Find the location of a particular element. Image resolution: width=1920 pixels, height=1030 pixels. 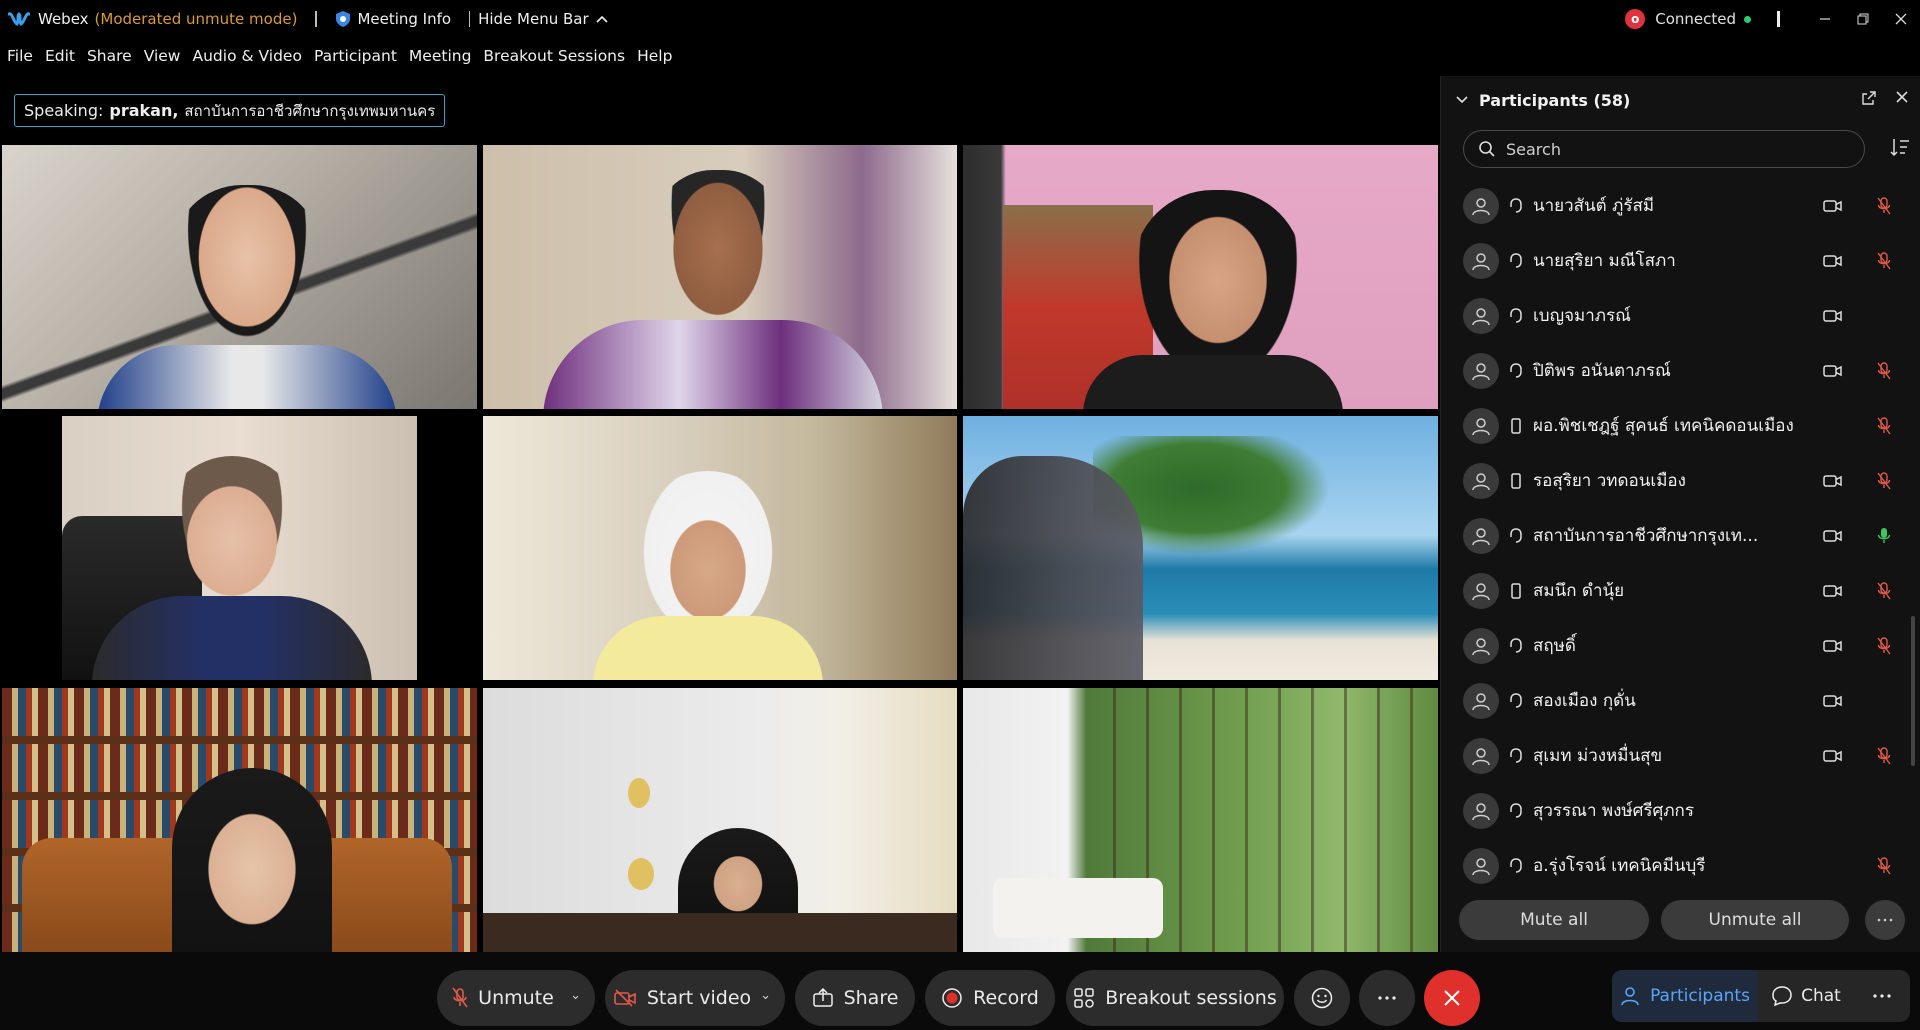

hide-menu-bar-button: Hide Menu Bar is located at coordinates (543, 19).